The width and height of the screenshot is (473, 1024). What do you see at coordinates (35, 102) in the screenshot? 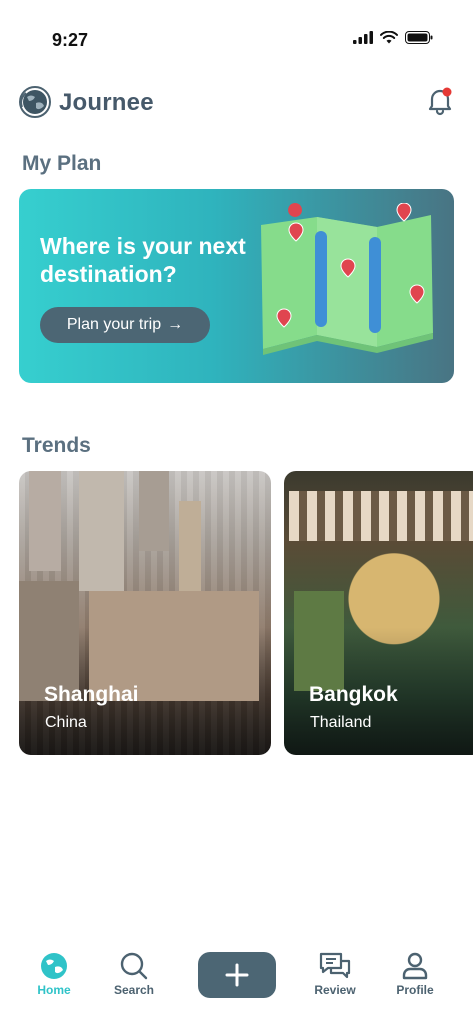
I see `logo-globe-icon` at bounding box center [35, 102].